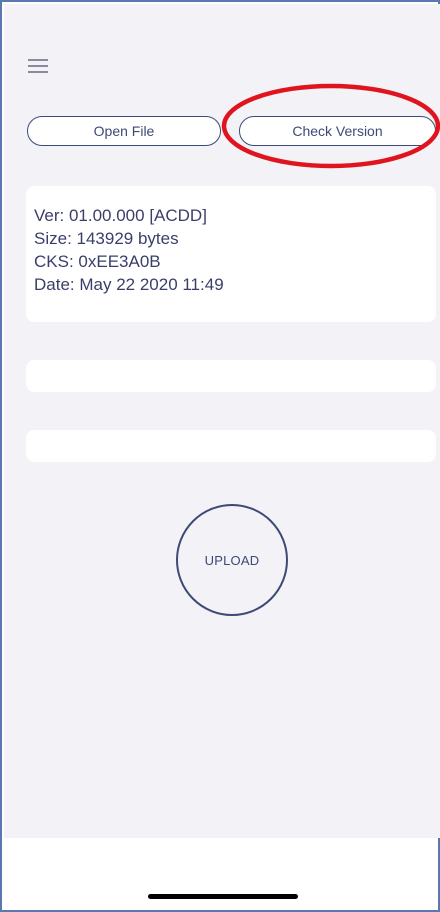 This screenshot has width=440, height=912. What do you see at coordinates (106, 238) in the screenshot?
I see `size-text: Size: 143929 bytes` at bounding box center [106, 238].